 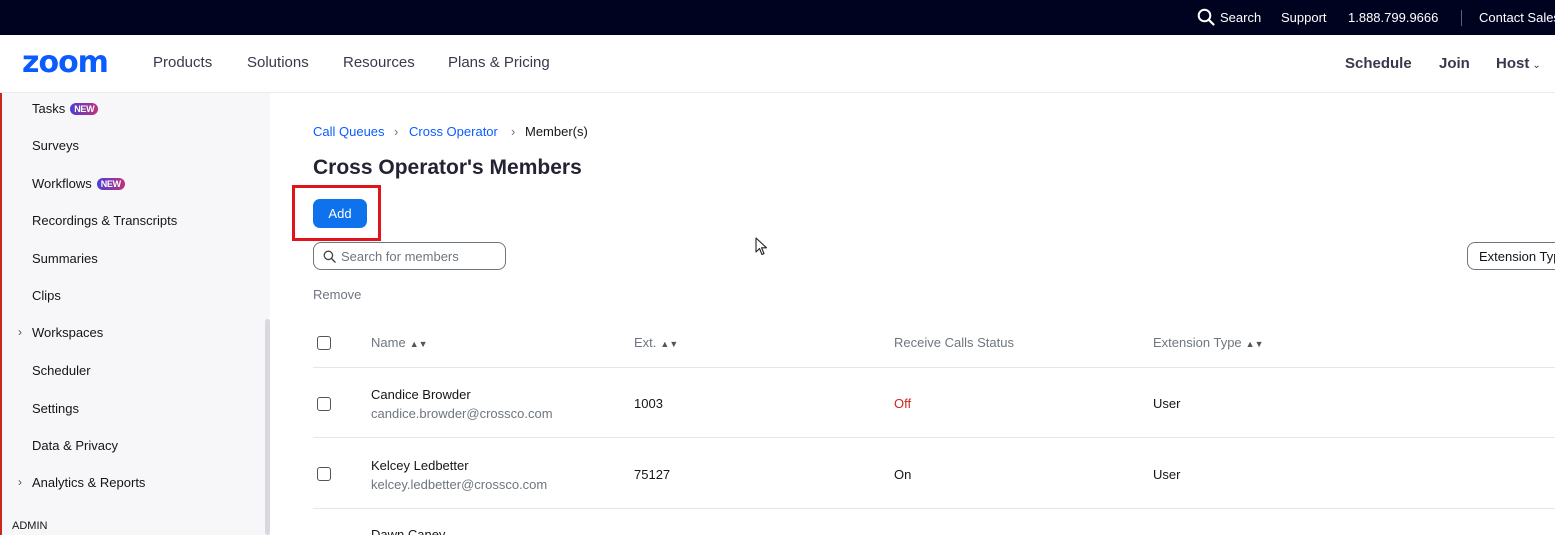 I want to click on member-name: Dawn Caney, so click(x=408, y=531).